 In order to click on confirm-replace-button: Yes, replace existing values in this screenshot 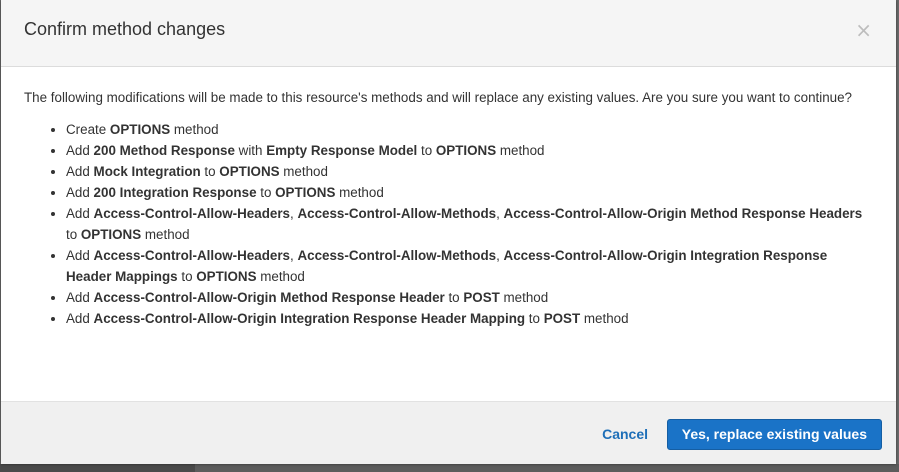, I will do `click(774, 434)`.